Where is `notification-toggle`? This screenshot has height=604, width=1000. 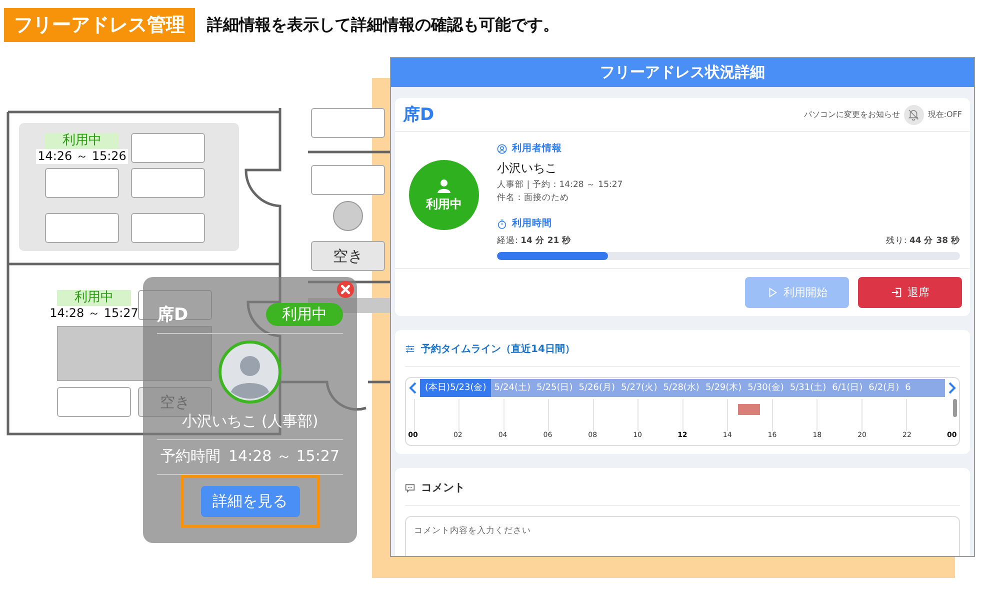 notification-toggle is located at coordinates (914, 114).